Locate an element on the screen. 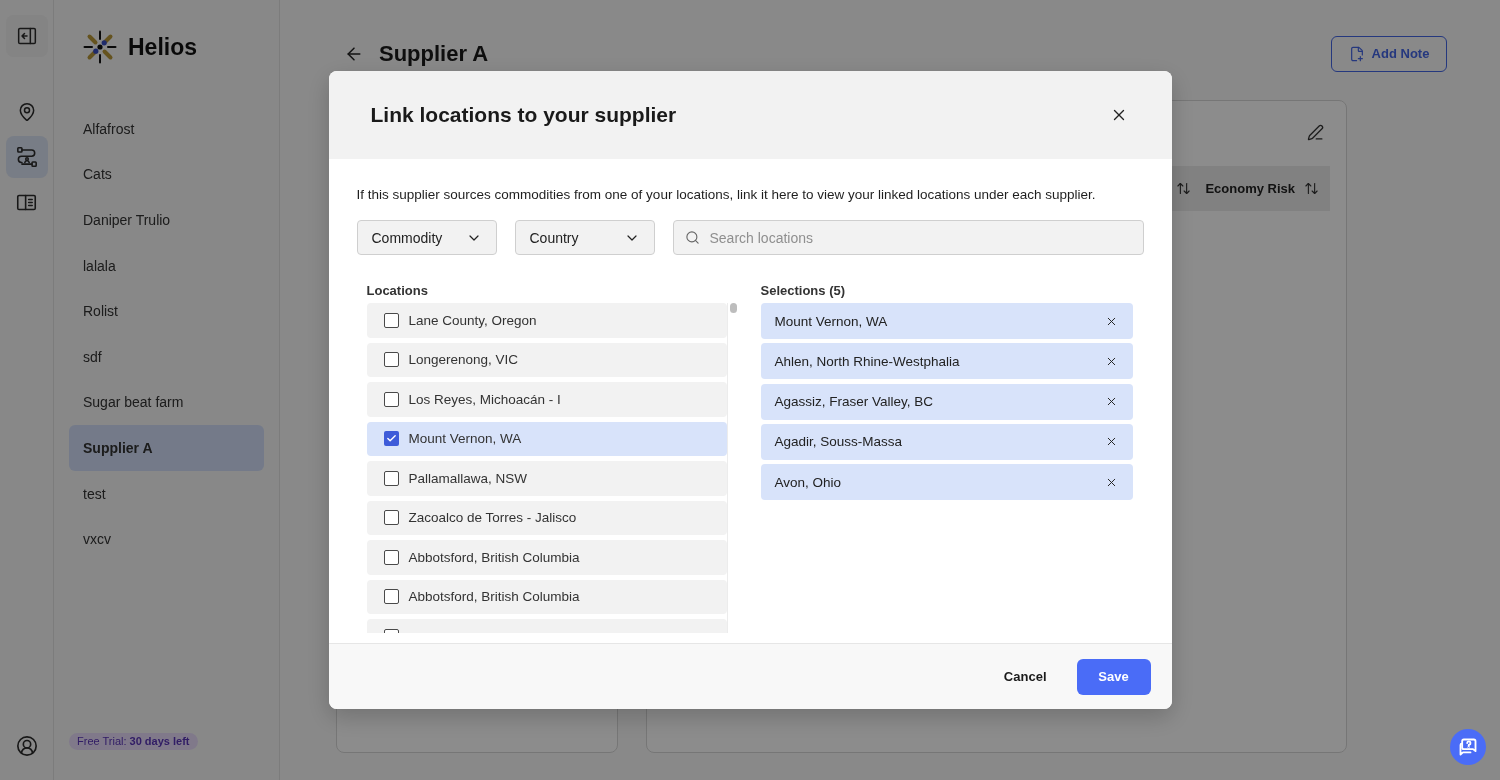 The height and width of the screenshot is (780, 1500). location-option: Lane County, Oregon is located at coordinates (546, 320).